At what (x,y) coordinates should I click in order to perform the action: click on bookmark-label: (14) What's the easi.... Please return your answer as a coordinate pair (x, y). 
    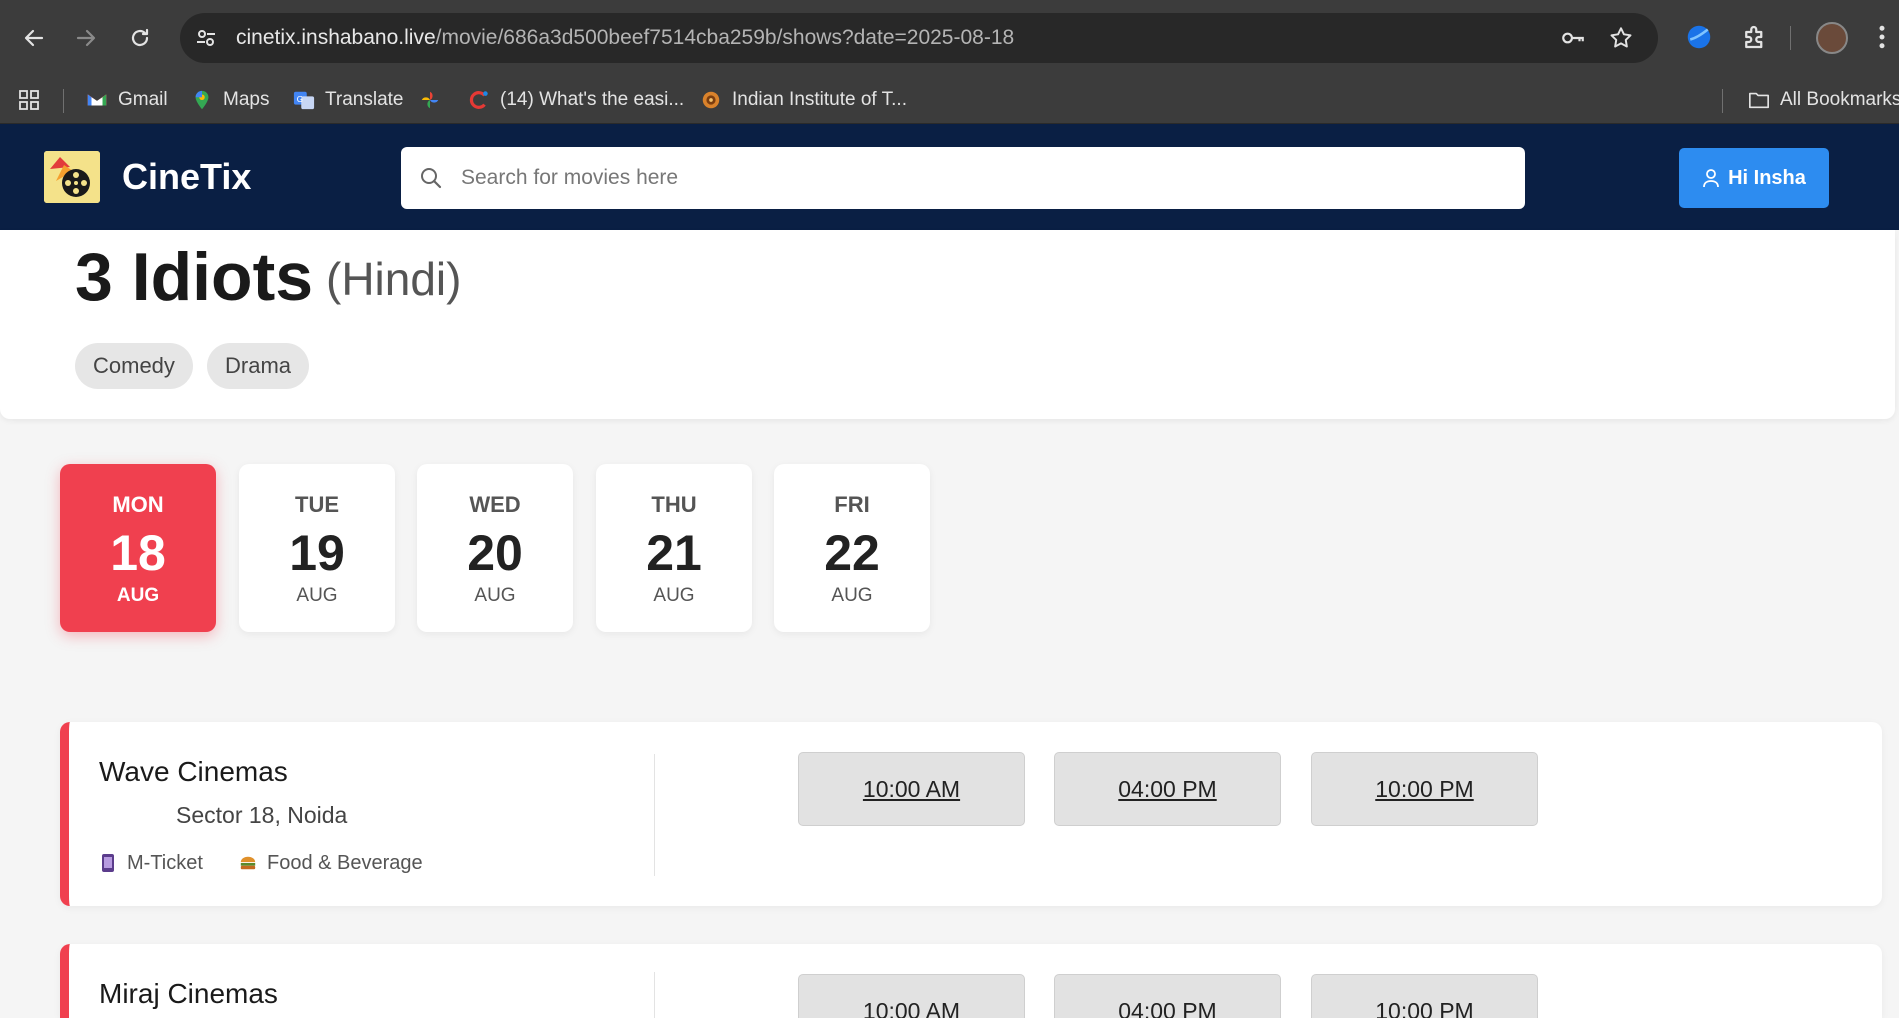
    Looking at the image, I should click on (592, 99).